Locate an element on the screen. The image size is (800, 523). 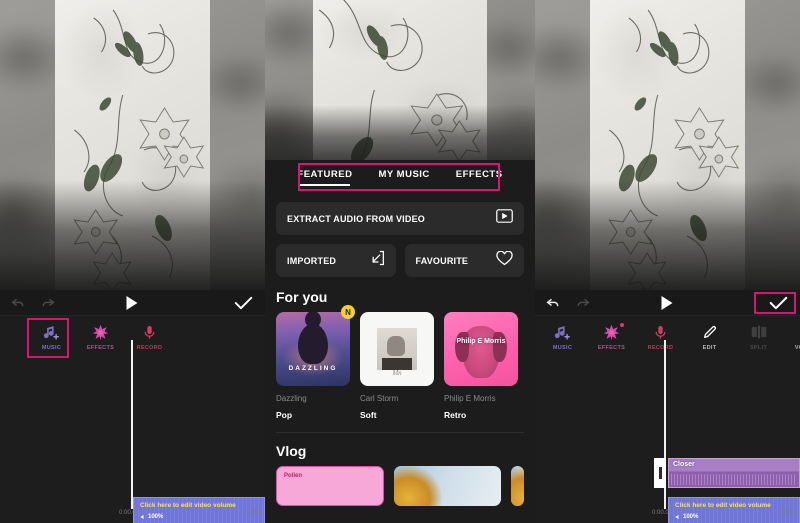
editor-topbar-right is located at coordinates (667, 303).